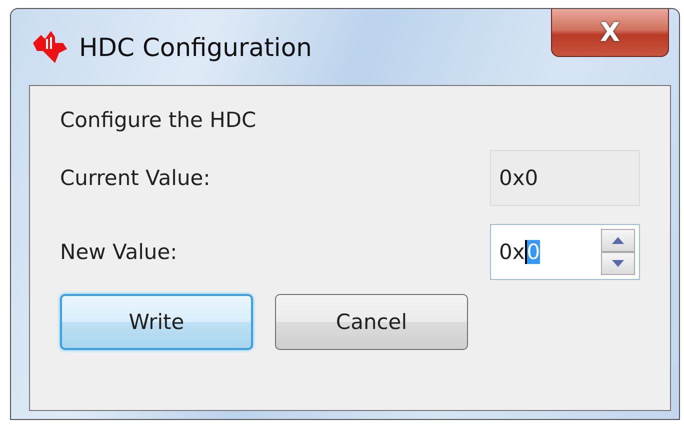 This screenshot has height=425, width=684. What do you see at coordinates (371, 322) in the screenshot?
I see `cancel-button: Cancel` at bounding box center [371, 322].